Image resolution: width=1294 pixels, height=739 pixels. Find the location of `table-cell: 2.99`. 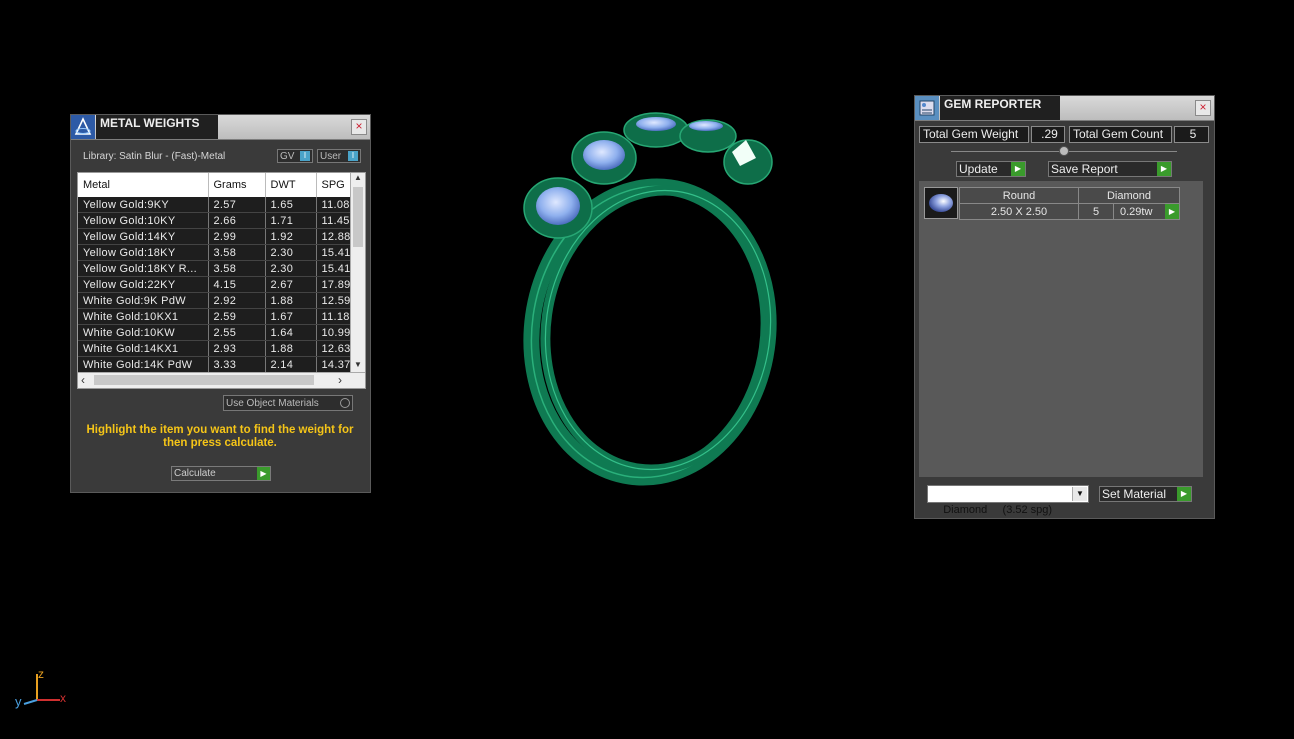

table-cell: 2.99 is located at coordinates (237, 236).